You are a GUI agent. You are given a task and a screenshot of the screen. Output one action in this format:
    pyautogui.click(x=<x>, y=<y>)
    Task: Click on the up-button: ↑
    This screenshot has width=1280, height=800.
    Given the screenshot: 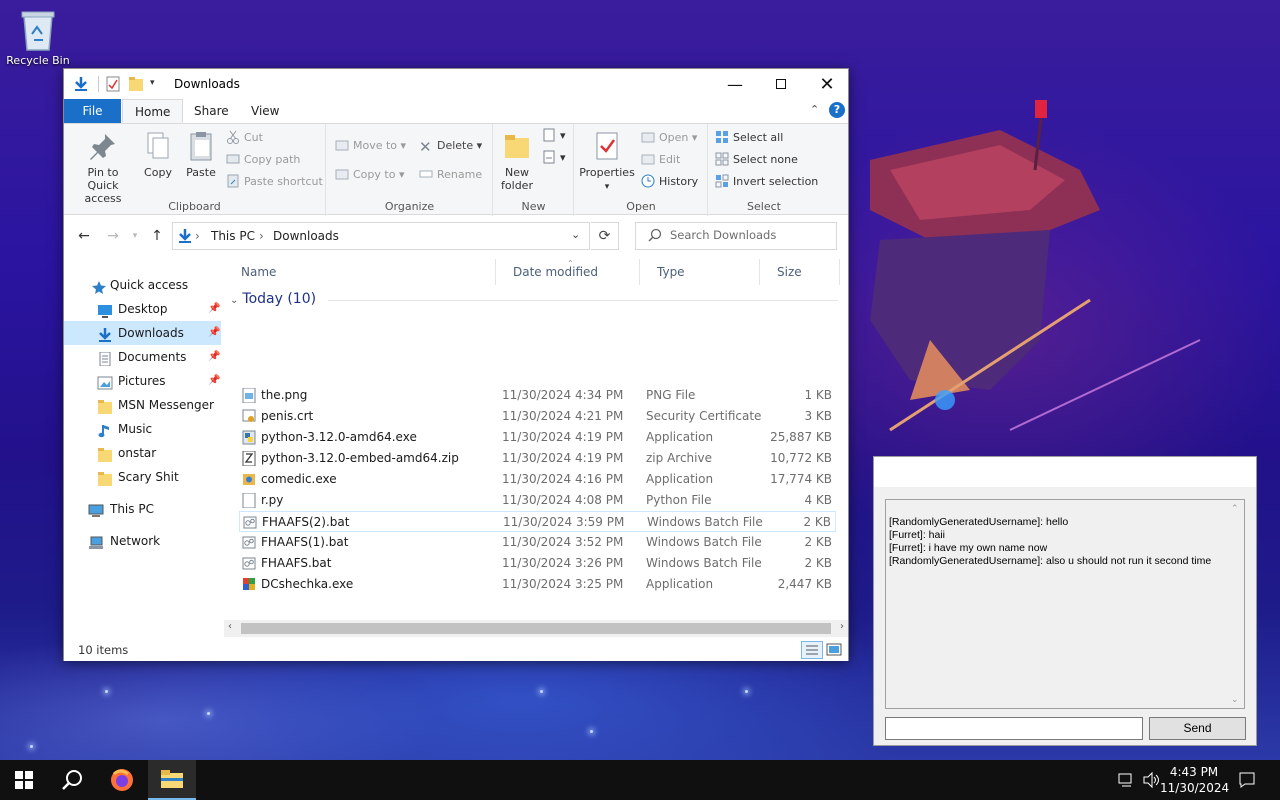 What is the action you would take?
    pyautogui.click(x=157, y=236)
    